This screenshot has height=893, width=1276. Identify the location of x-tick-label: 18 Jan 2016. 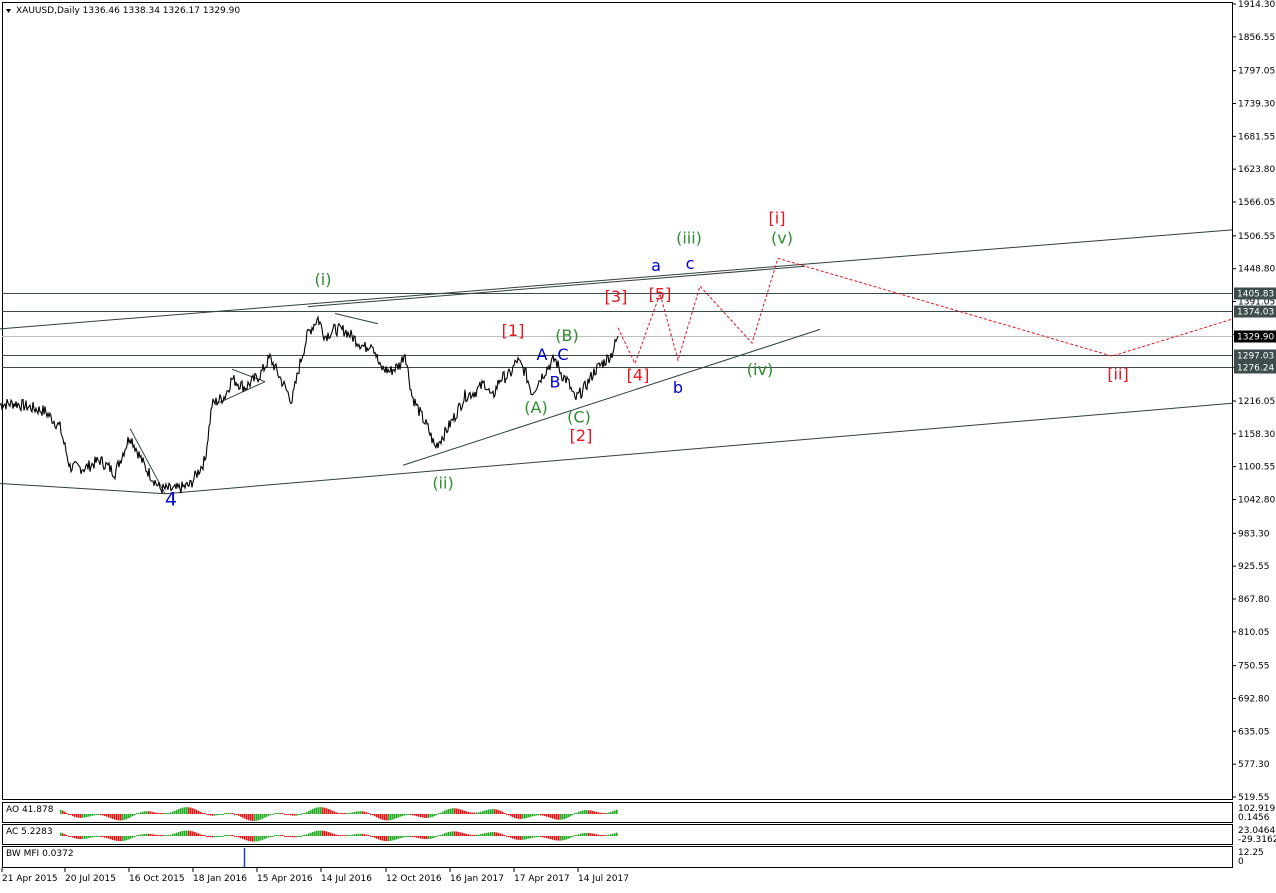
(220, 879).